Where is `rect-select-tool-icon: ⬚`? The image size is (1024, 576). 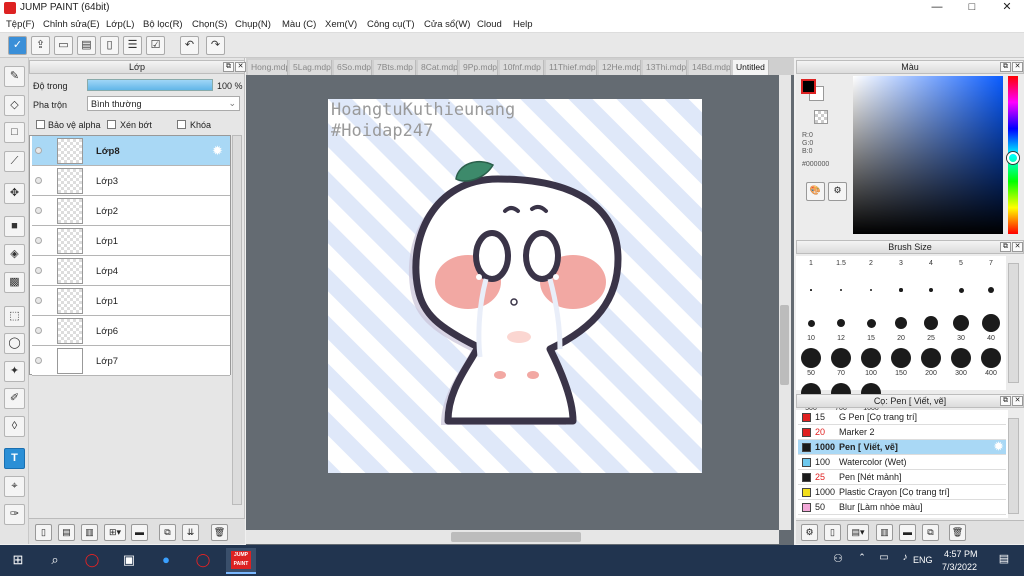
rect-select-tool-icon: ⬚ is located at coordinates (14, 316).